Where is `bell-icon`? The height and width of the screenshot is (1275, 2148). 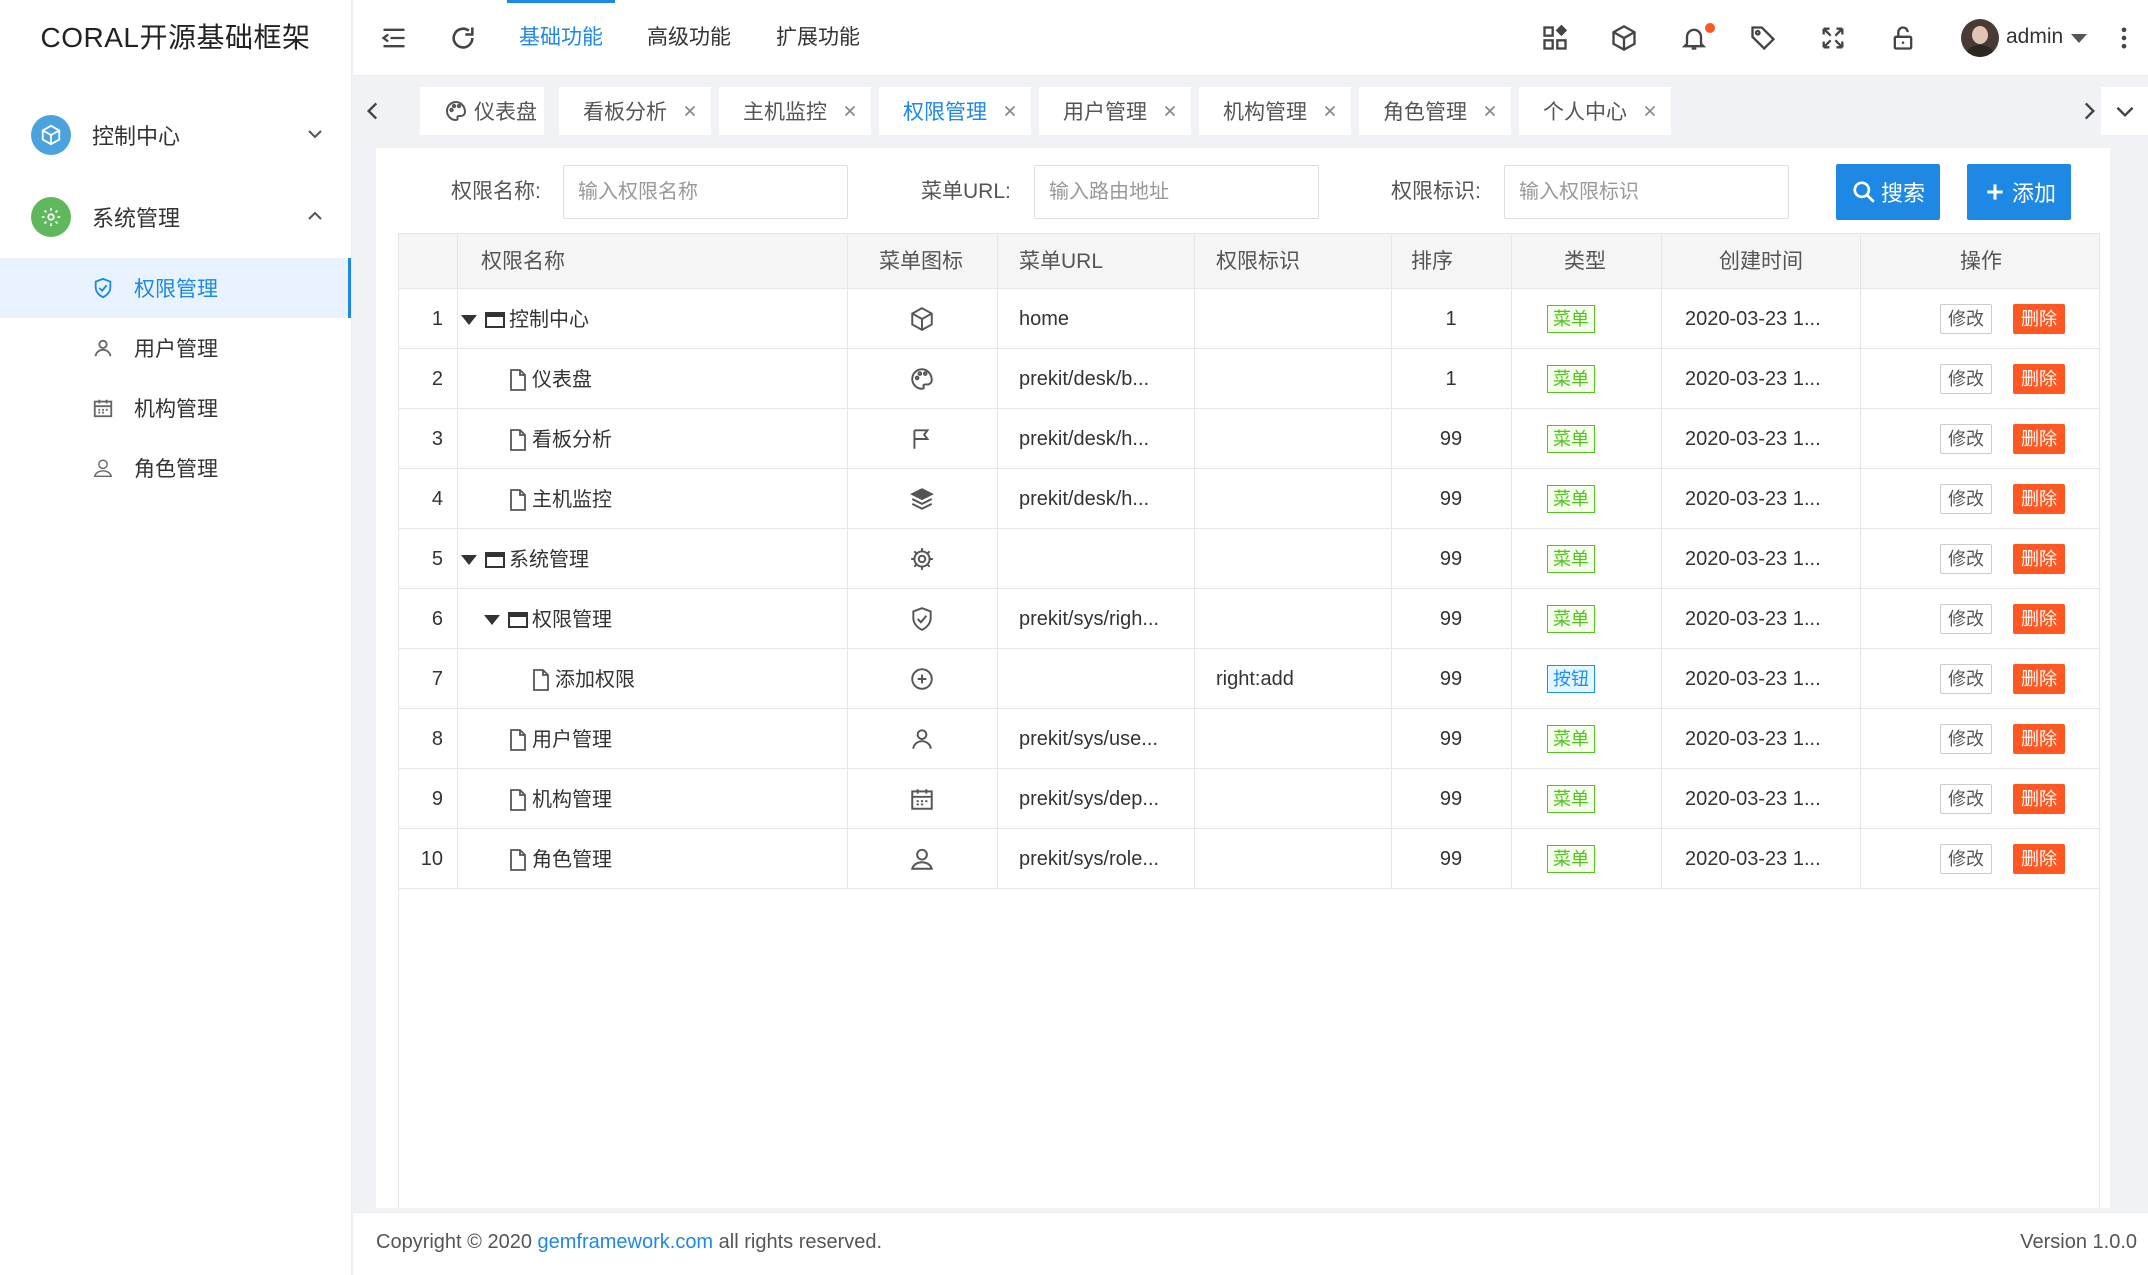 bell-icon is located at coordinates (1694, 38).